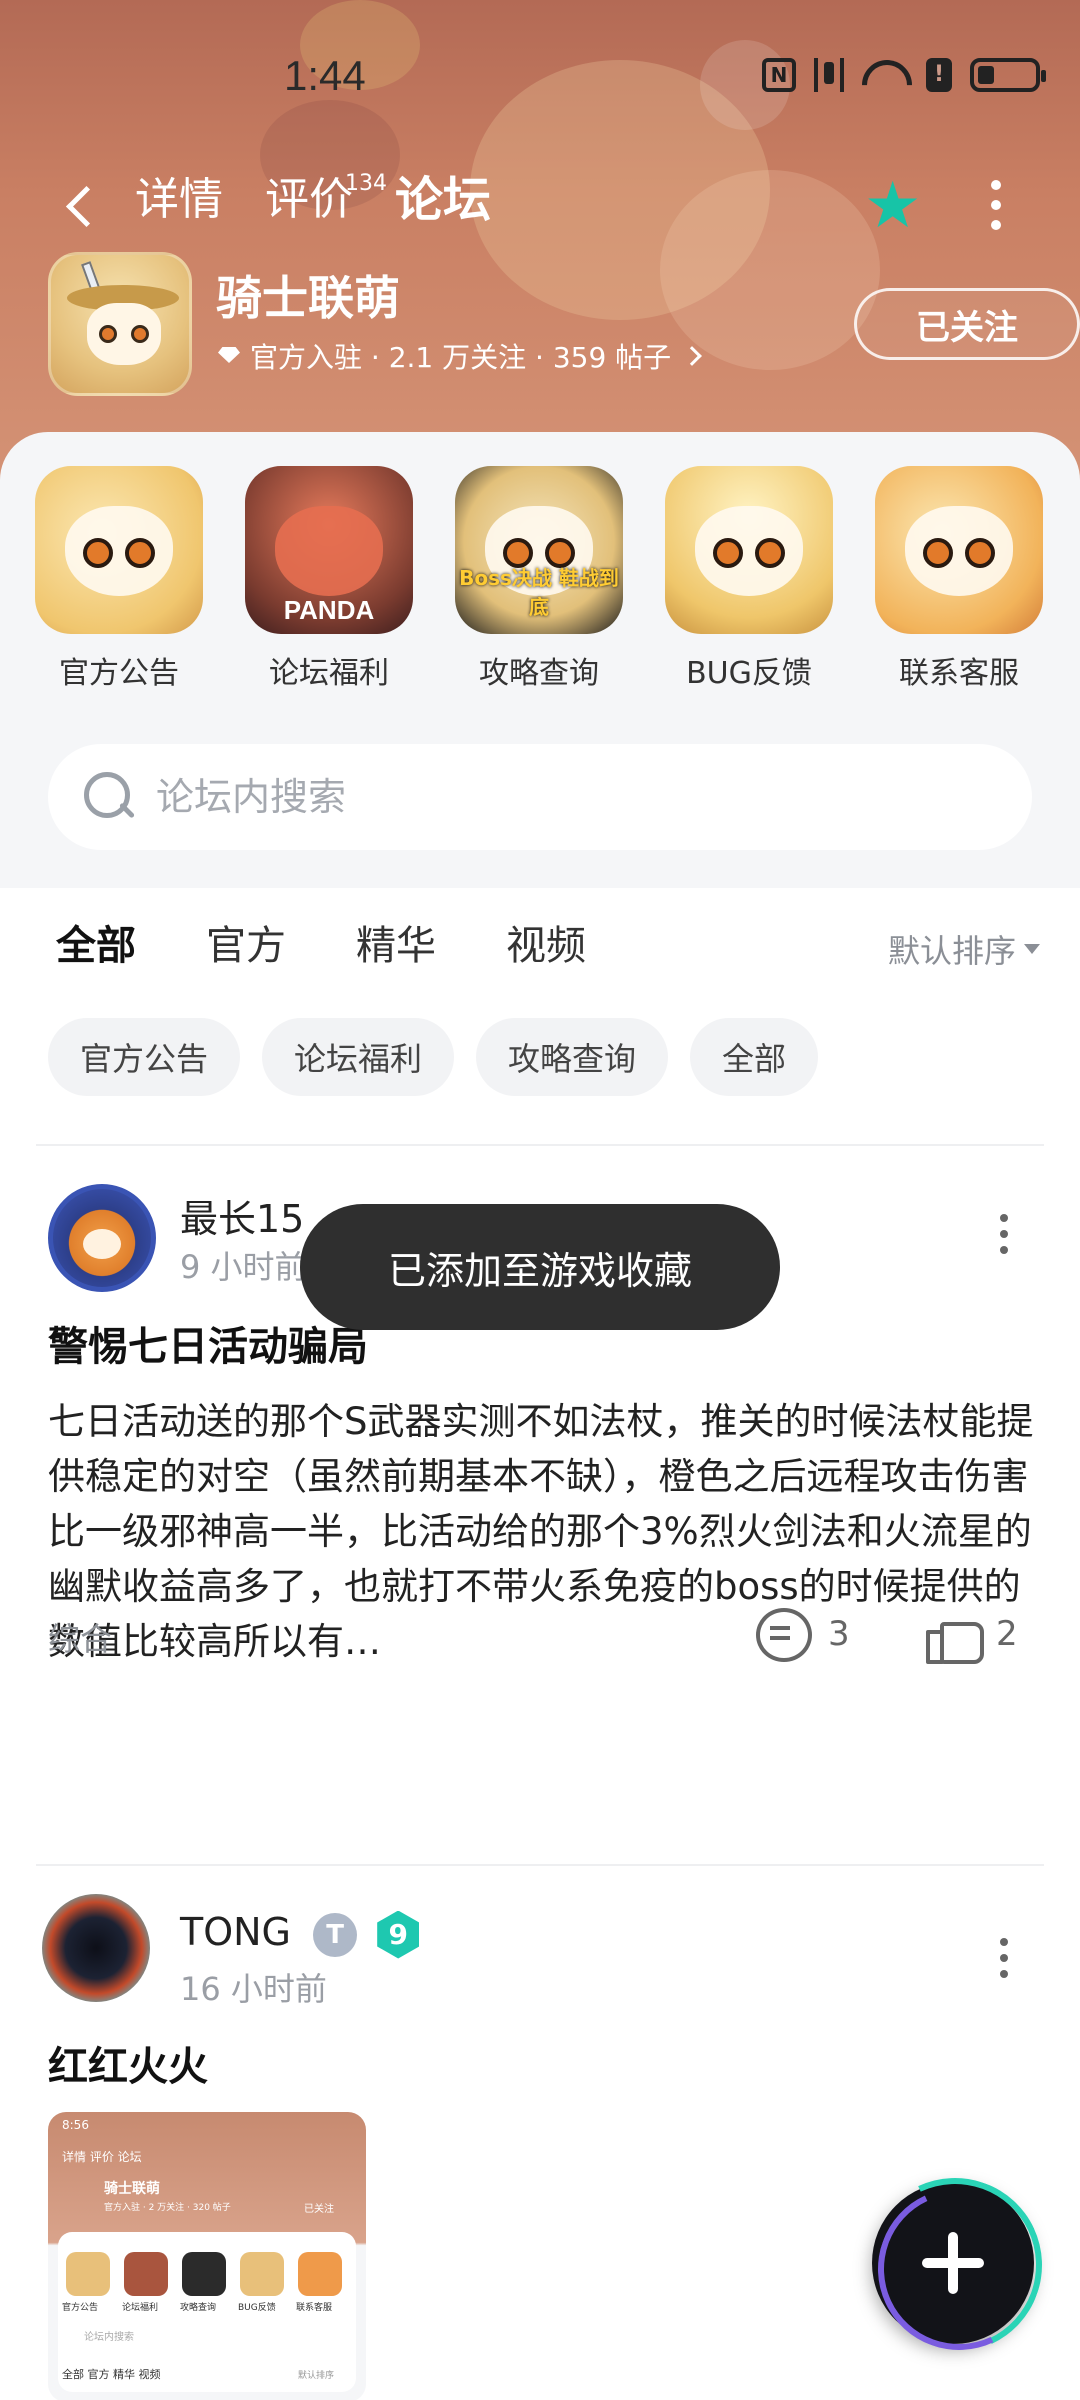 The image size is (1080, 2400). I want to click on filter-tab-featured: 精华, so click(396, 946).